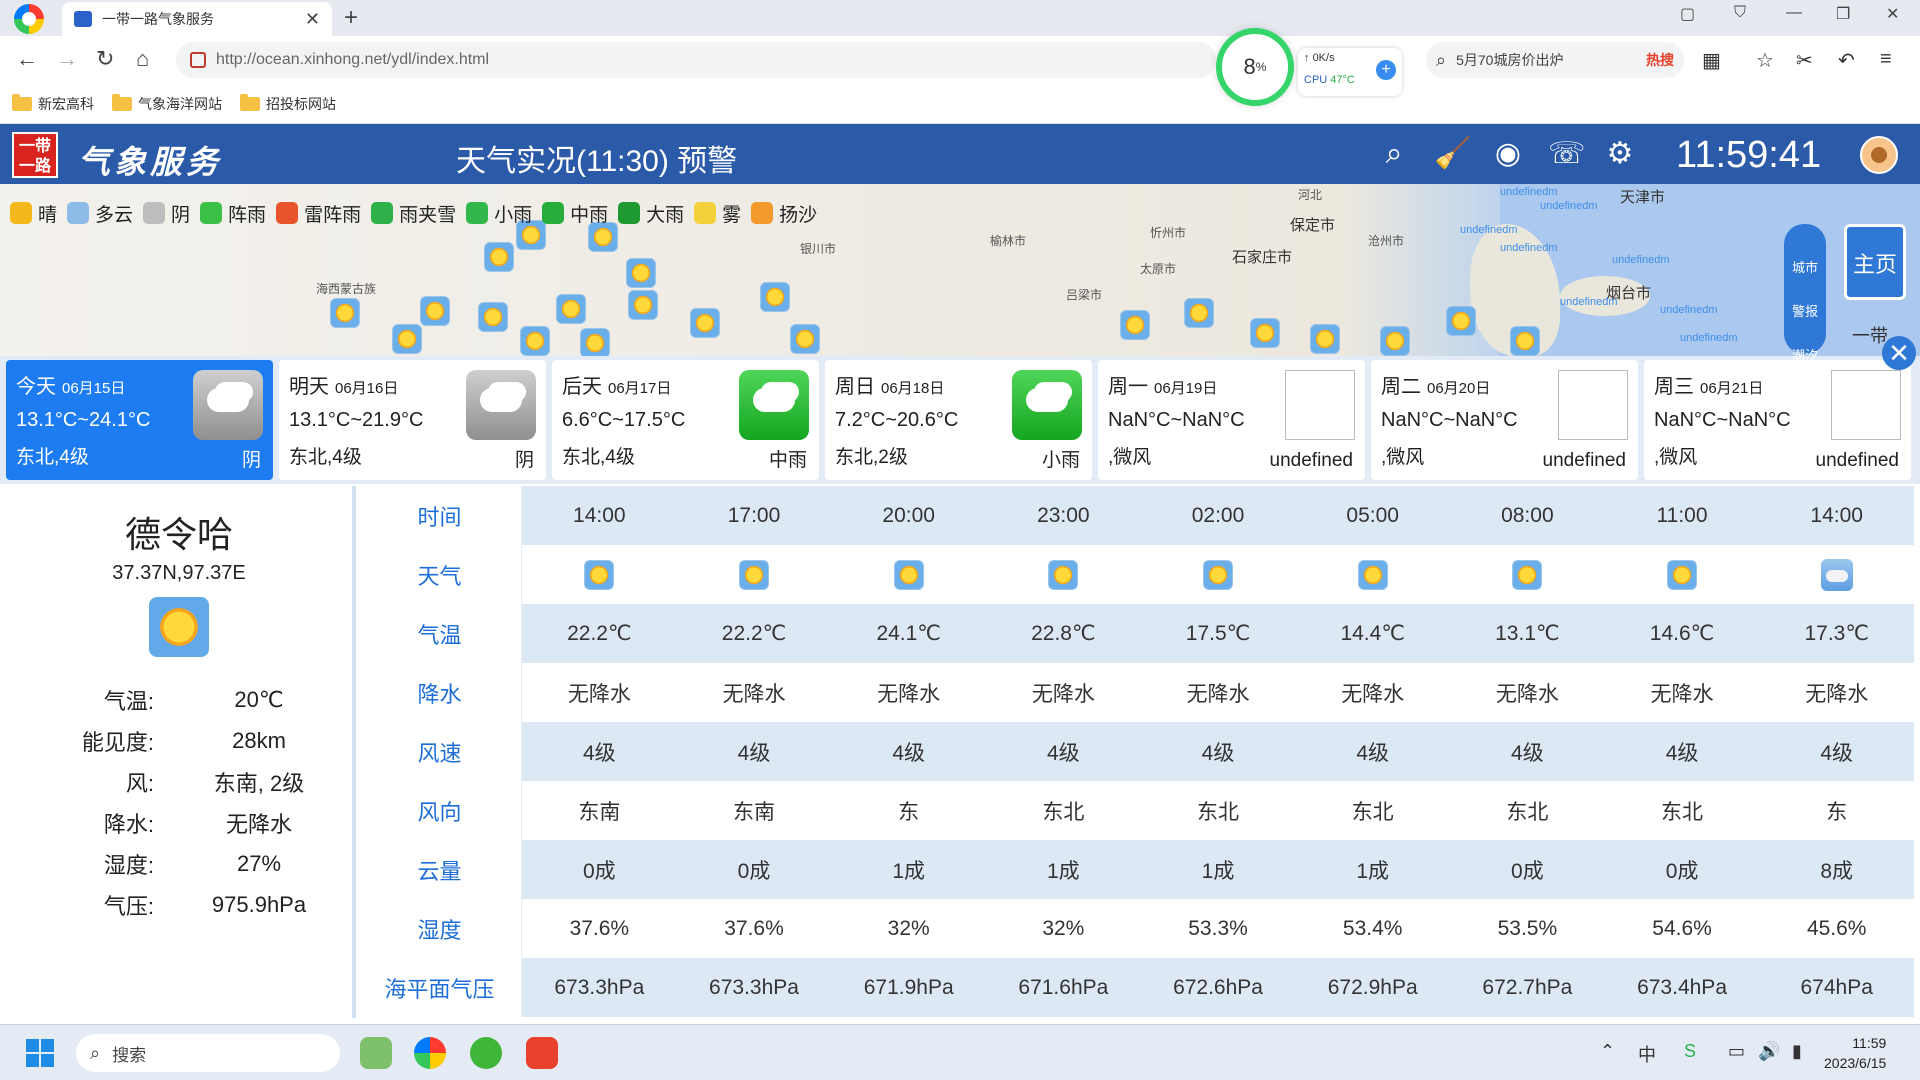  What do you see at coordinates (167, 103) in the screenshot?
I see `bookmark-item: 气象海洋网站` at bounding box center [167, 103].